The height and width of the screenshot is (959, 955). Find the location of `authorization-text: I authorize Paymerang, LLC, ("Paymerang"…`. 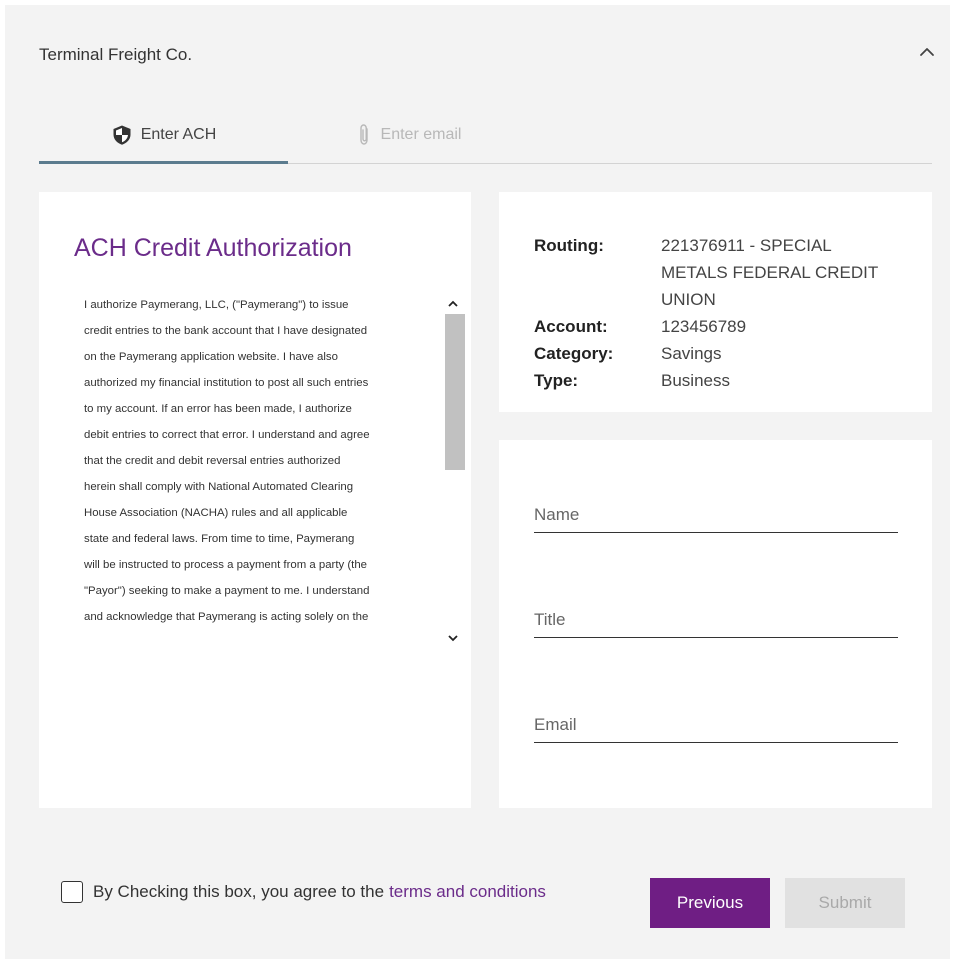

authorization-text: I authorize Paymerang, LLC, ("Paymerang"… is located at coordinates (257, 472).